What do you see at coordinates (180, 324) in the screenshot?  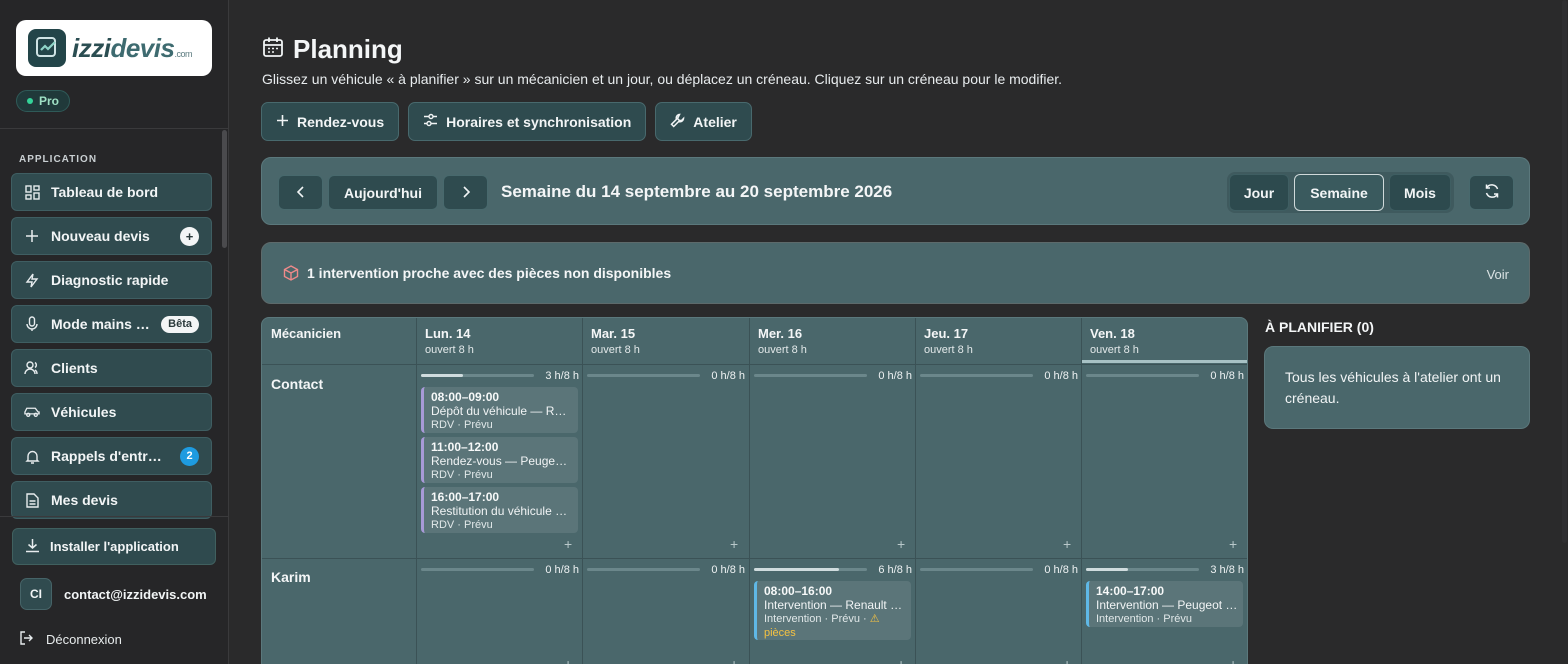 I see `beta-badge: Bêta` at bounding box center [180, 324].